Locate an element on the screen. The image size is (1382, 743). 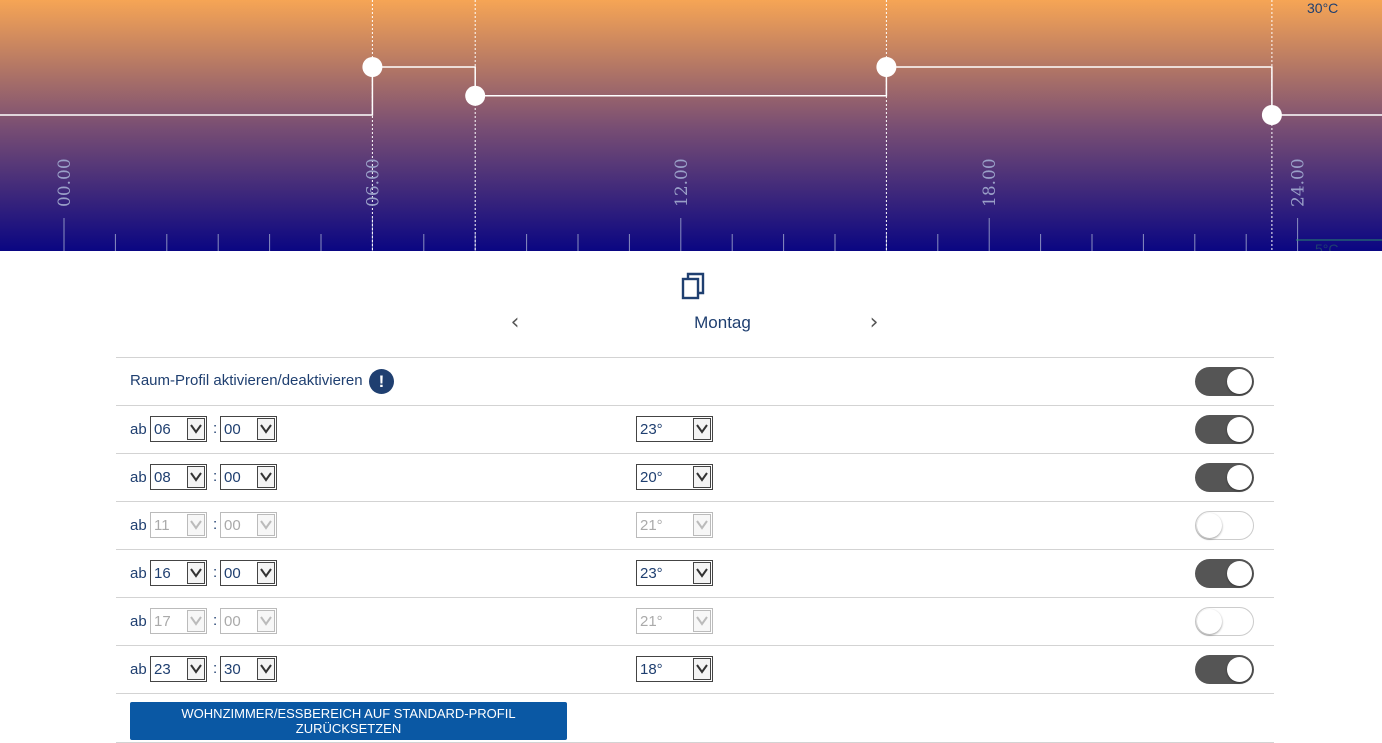
schedule-row: ab 11 : 00 21° is located at coordinates (695, 526).